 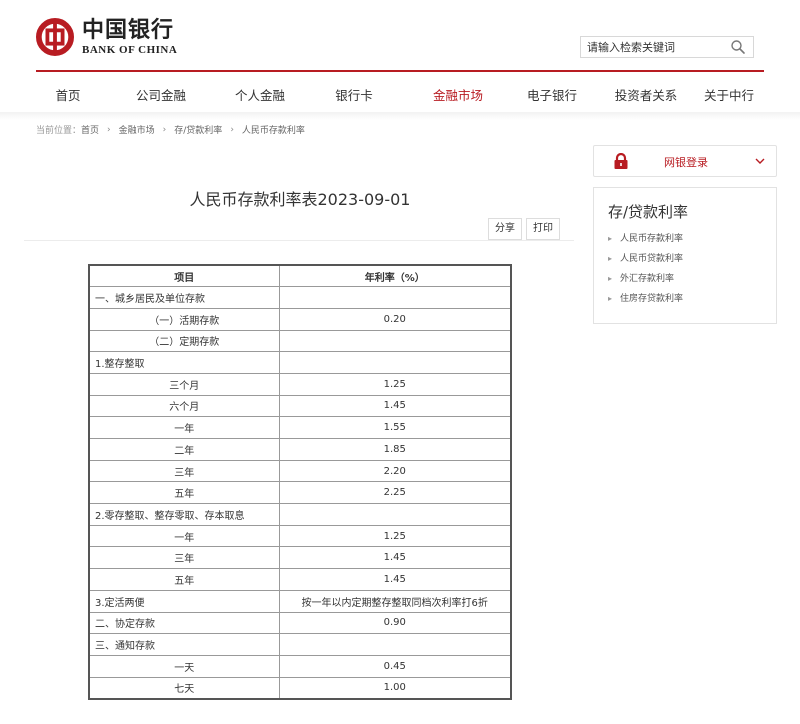 I want to click on table-row: 三个月 1.25, so click(x=300, y=384).